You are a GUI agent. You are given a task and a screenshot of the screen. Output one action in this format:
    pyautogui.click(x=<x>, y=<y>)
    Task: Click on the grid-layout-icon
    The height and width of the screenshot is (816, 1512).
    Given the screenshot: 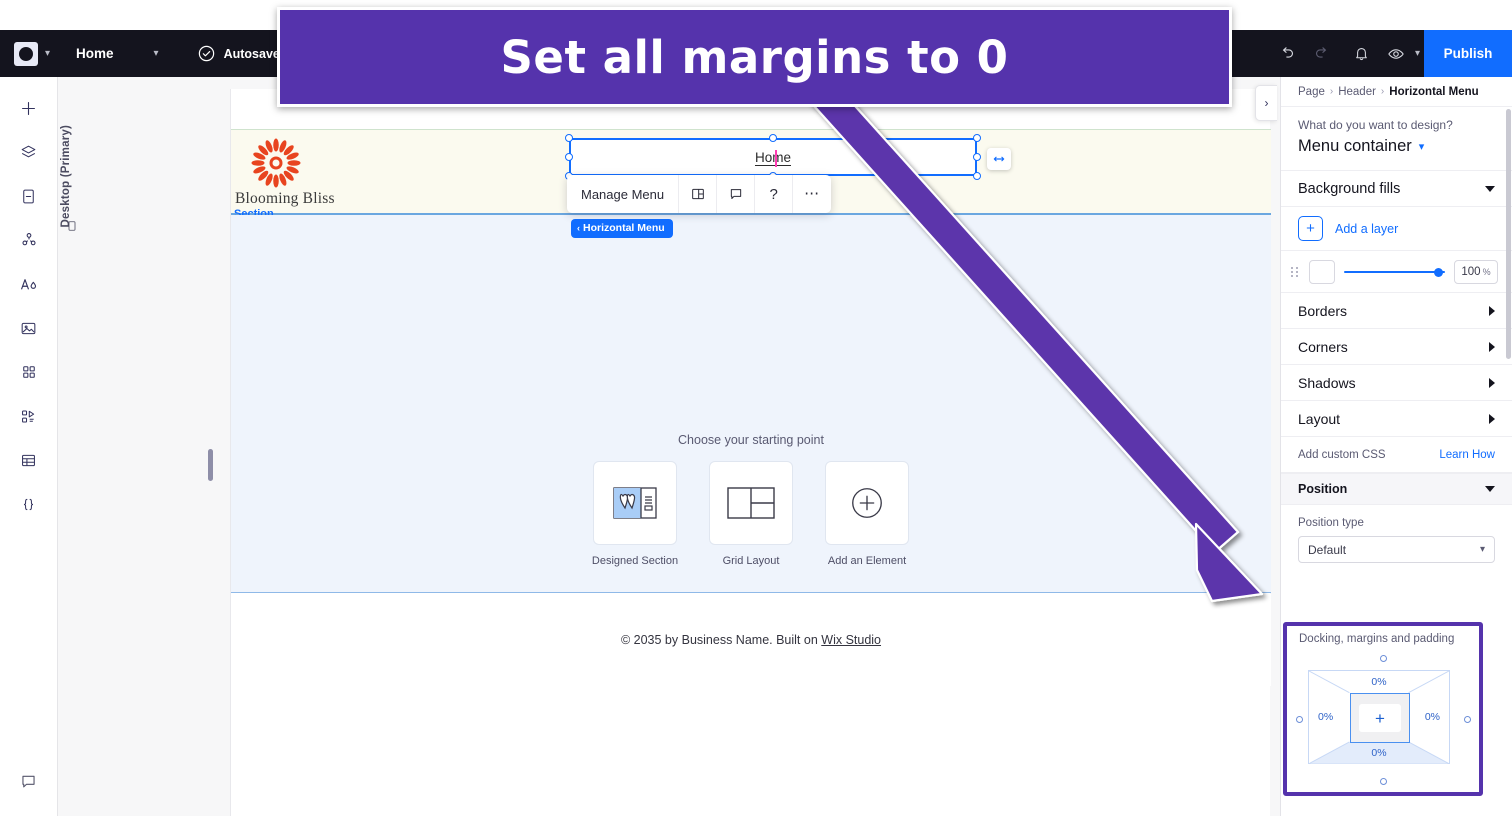 What is the action you would take?
    pyautogui.click(x=751, y=503)
    